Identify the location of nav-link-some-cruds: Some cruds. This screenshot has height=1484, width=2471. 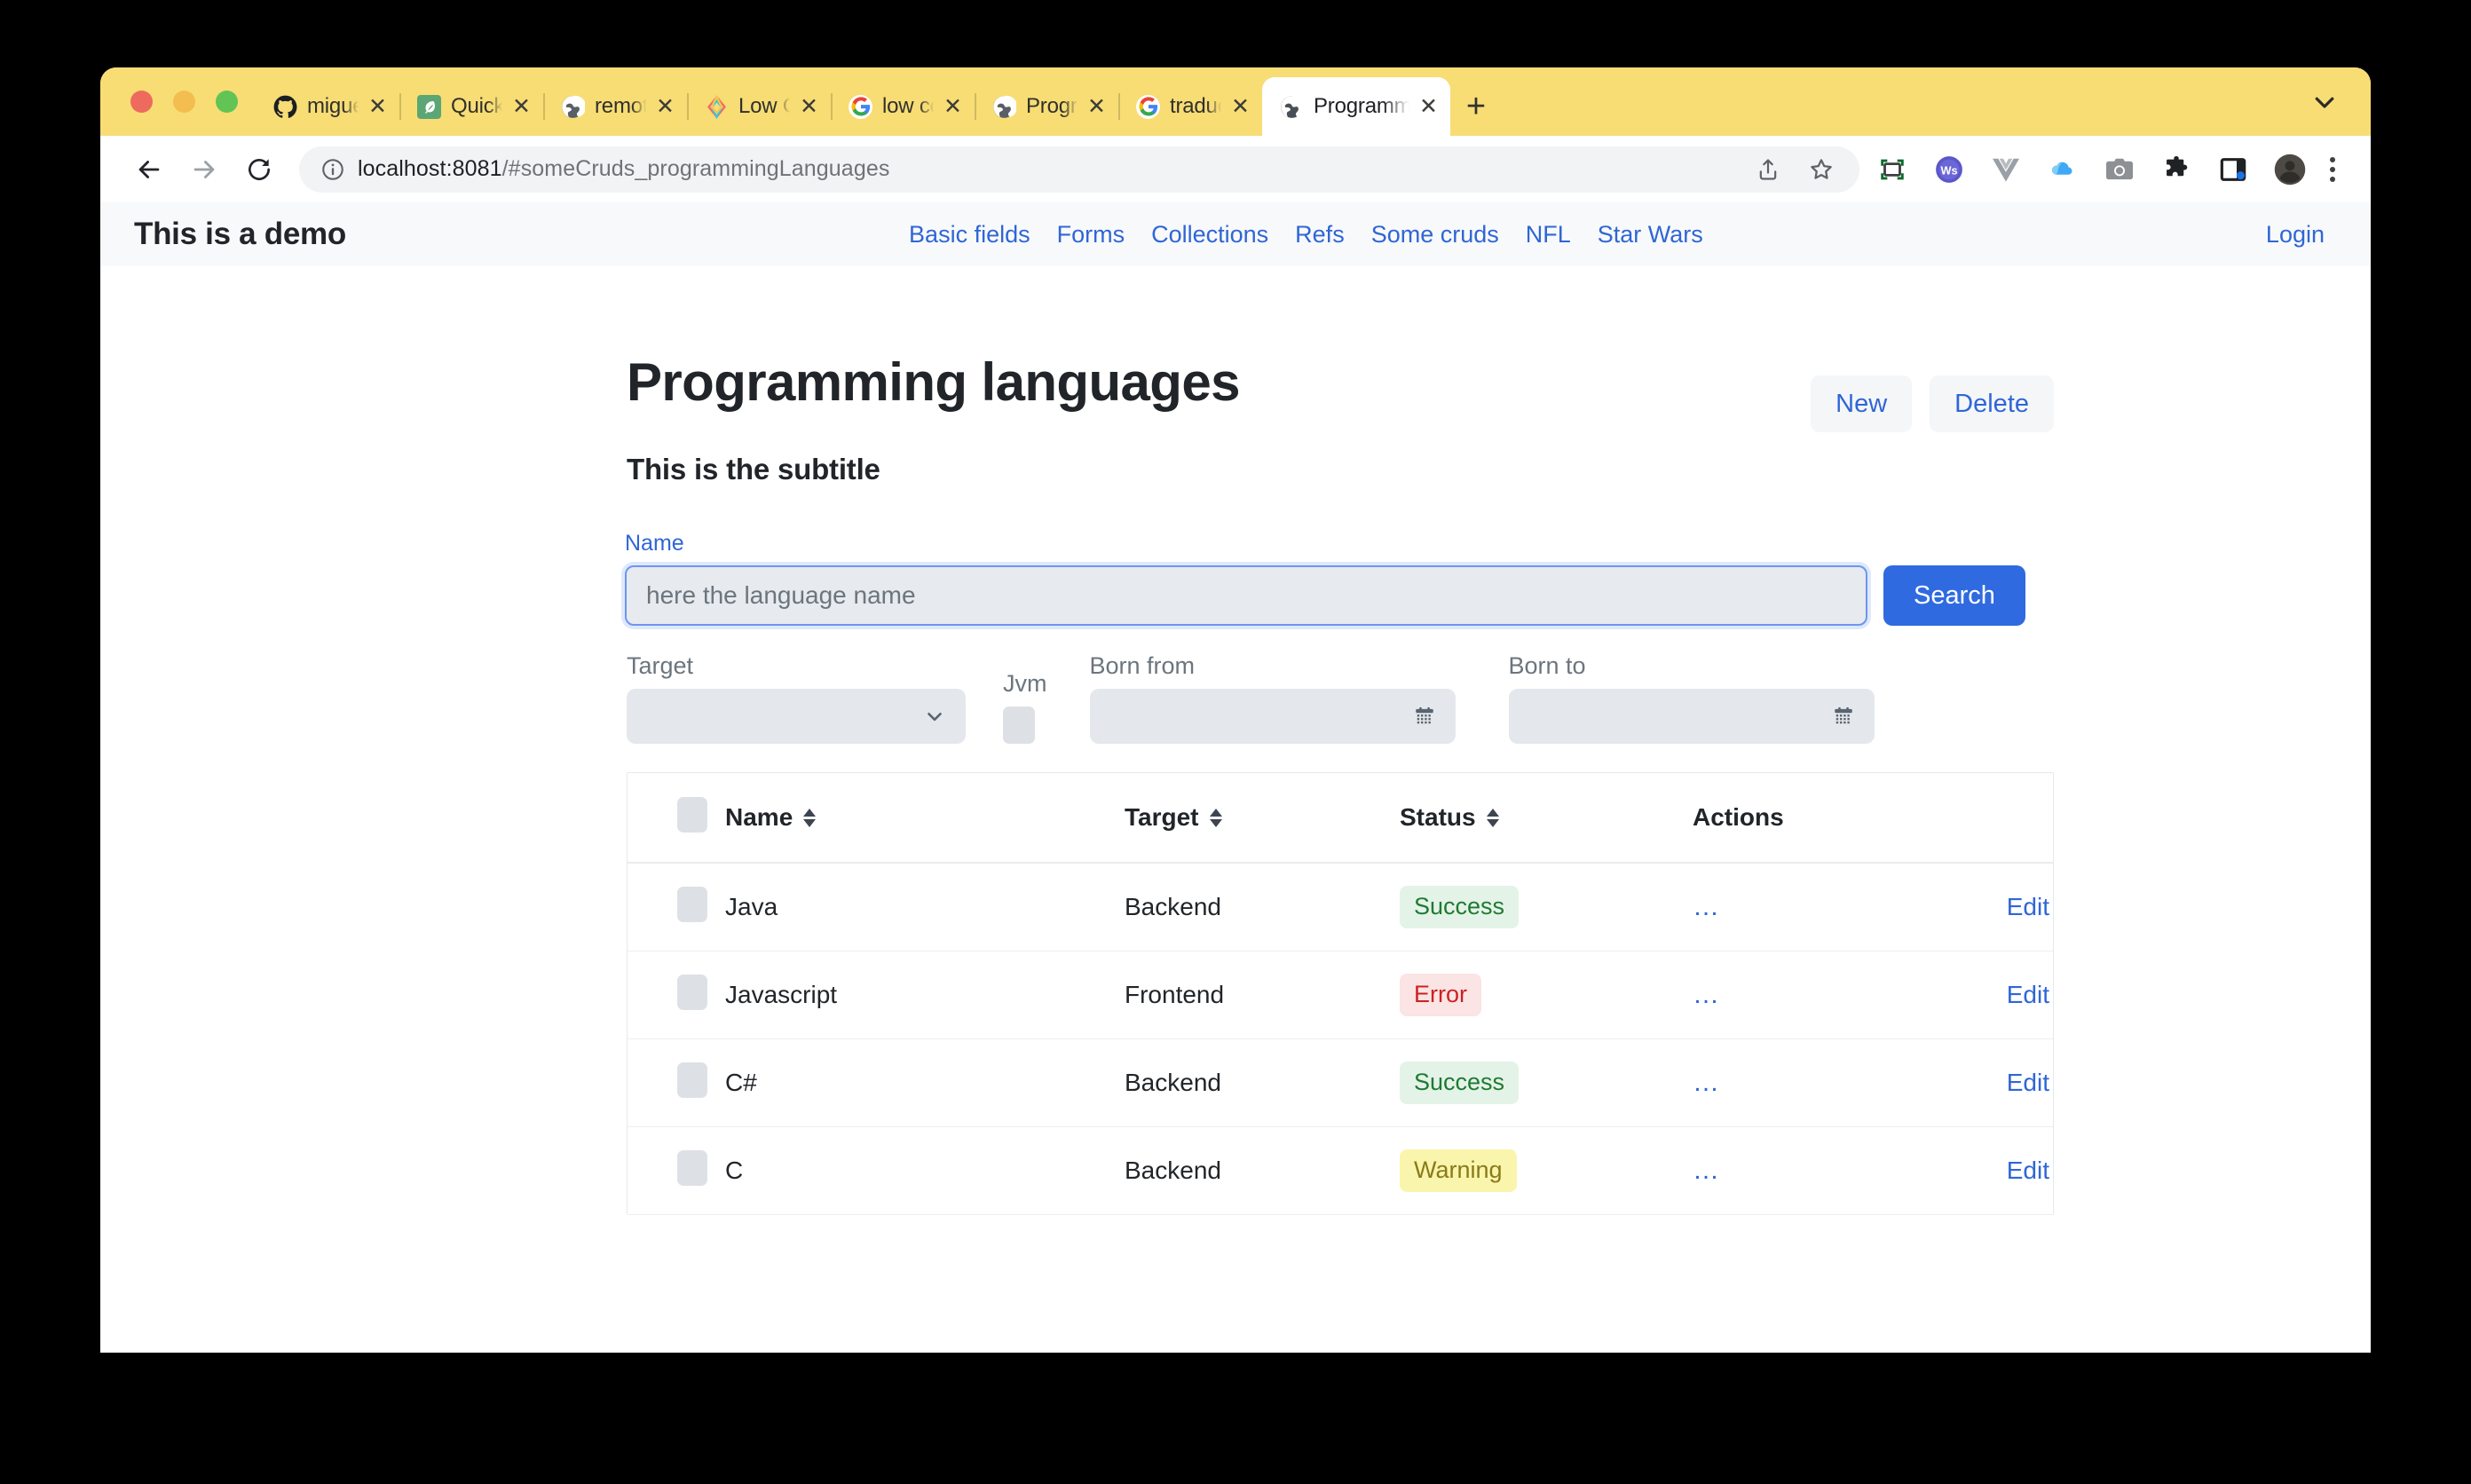
(1435, 235).